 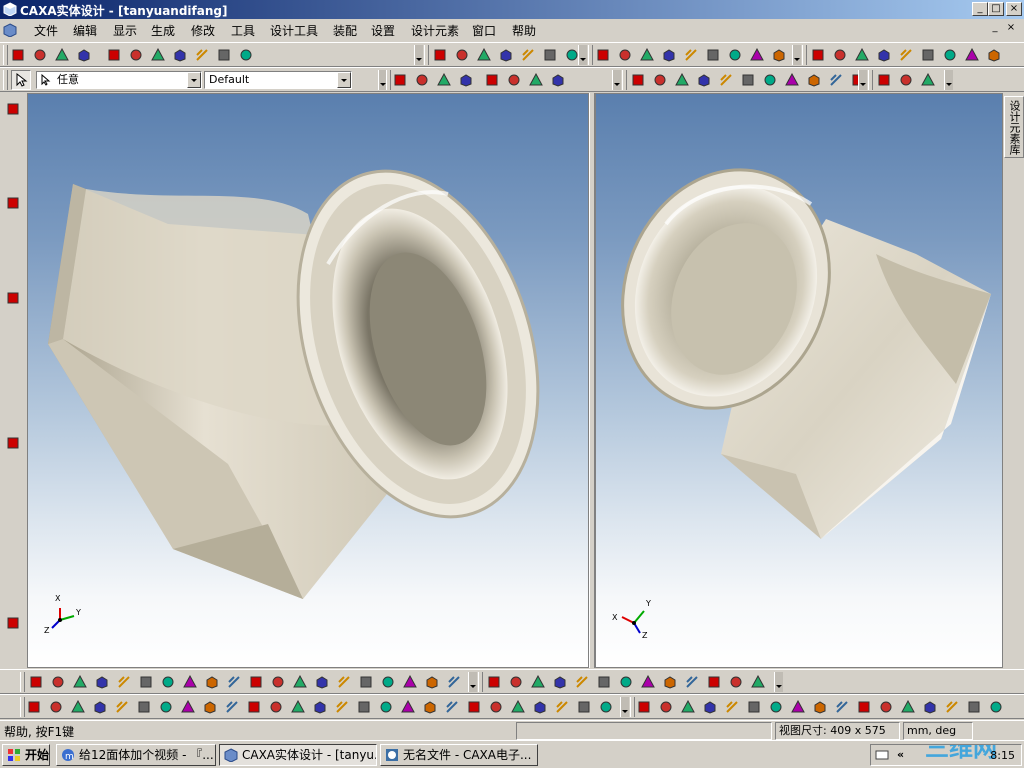 I want to click on menu-assembly: 装配, so click(x=345, y=30).